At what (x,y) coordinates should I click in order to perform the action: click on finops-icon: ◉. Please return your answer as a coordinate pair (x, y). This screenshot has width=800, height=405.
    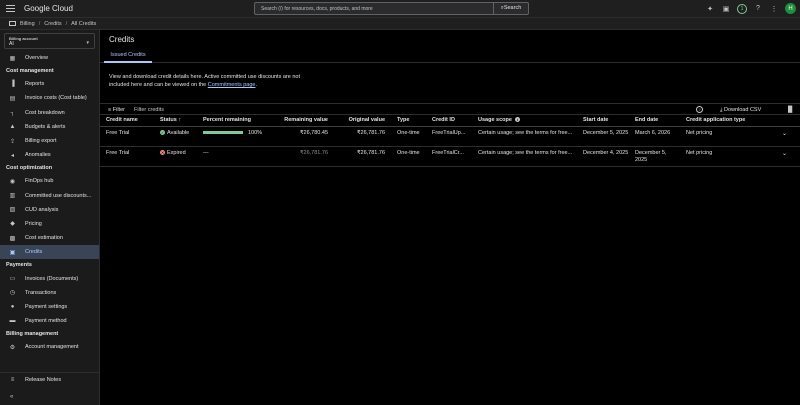
    Looking at the image, I should click on (12, 181).